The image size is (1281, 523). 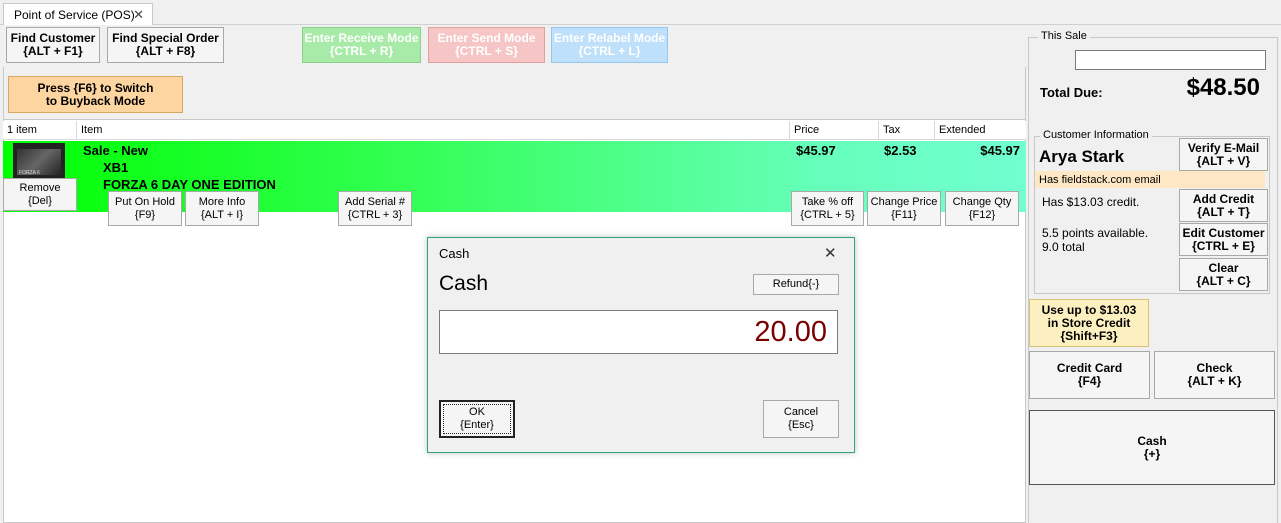 I want to click on customer-credit: Has $13.03 credit., so click(x=1091, y=202).